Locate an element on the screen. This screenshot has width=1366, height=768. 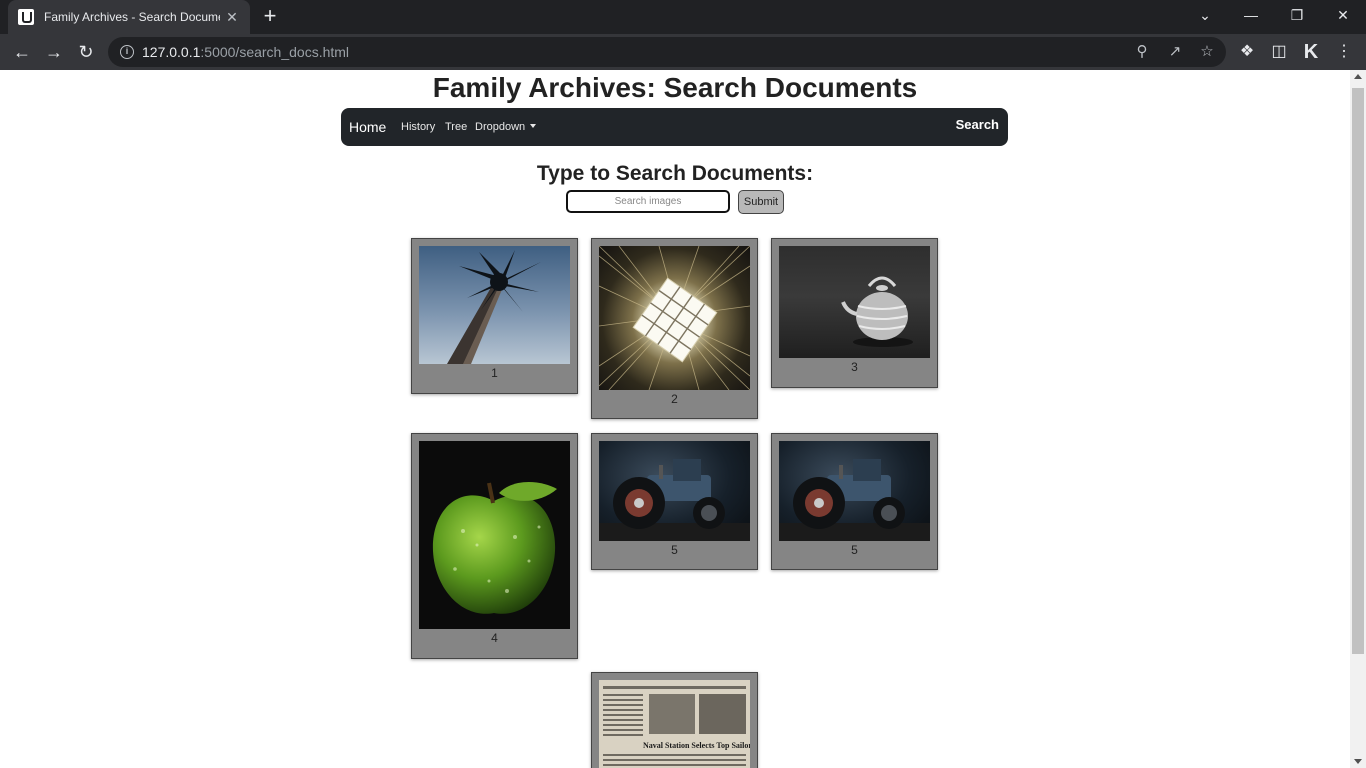
document-card: 1 is located at coordinates (494, 316).